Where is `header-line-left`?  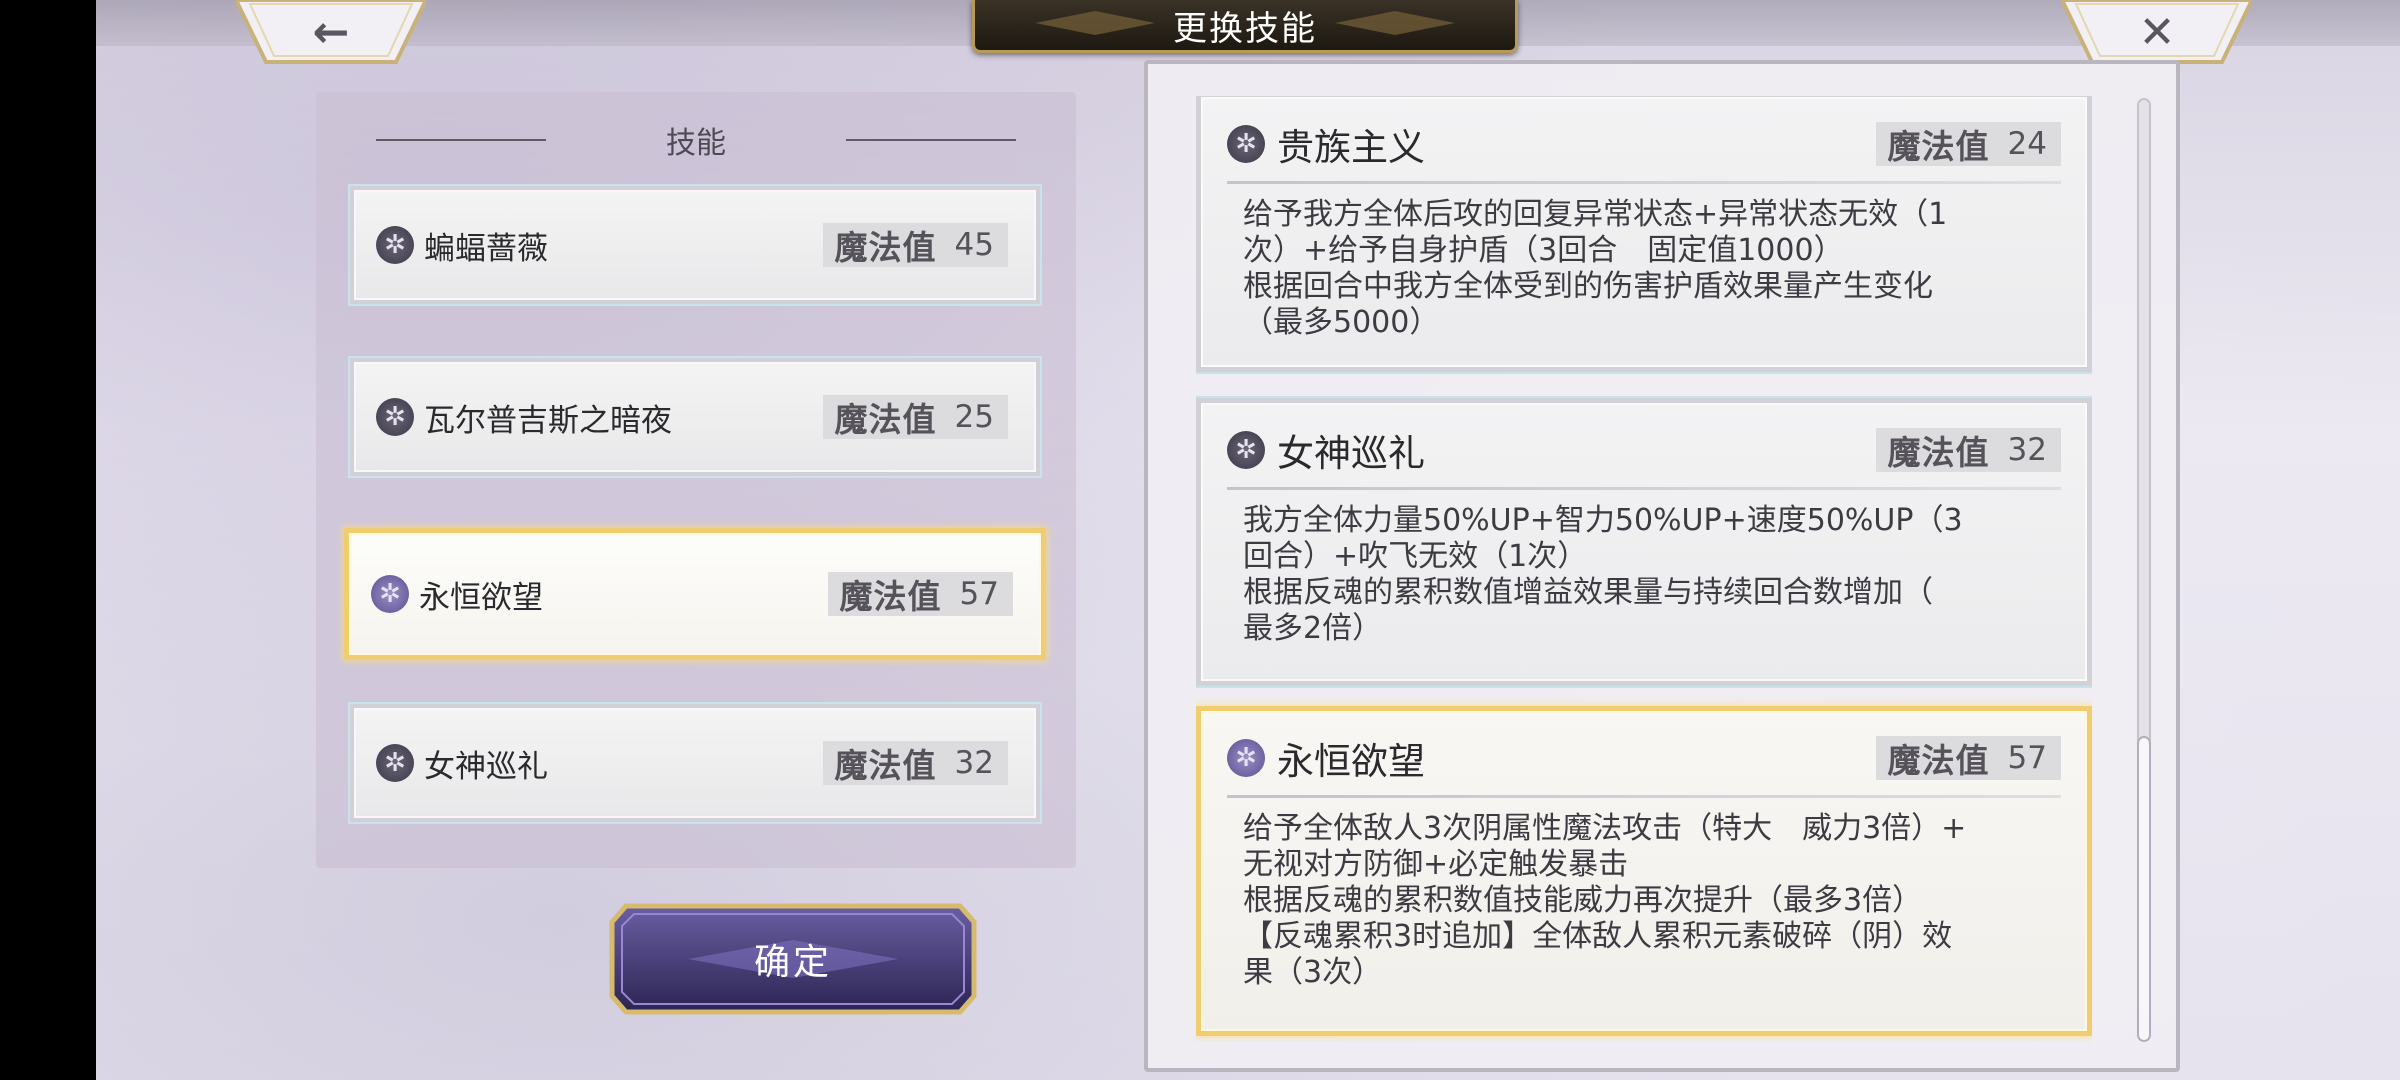 header-line-left is located at coordinates (461, 140).